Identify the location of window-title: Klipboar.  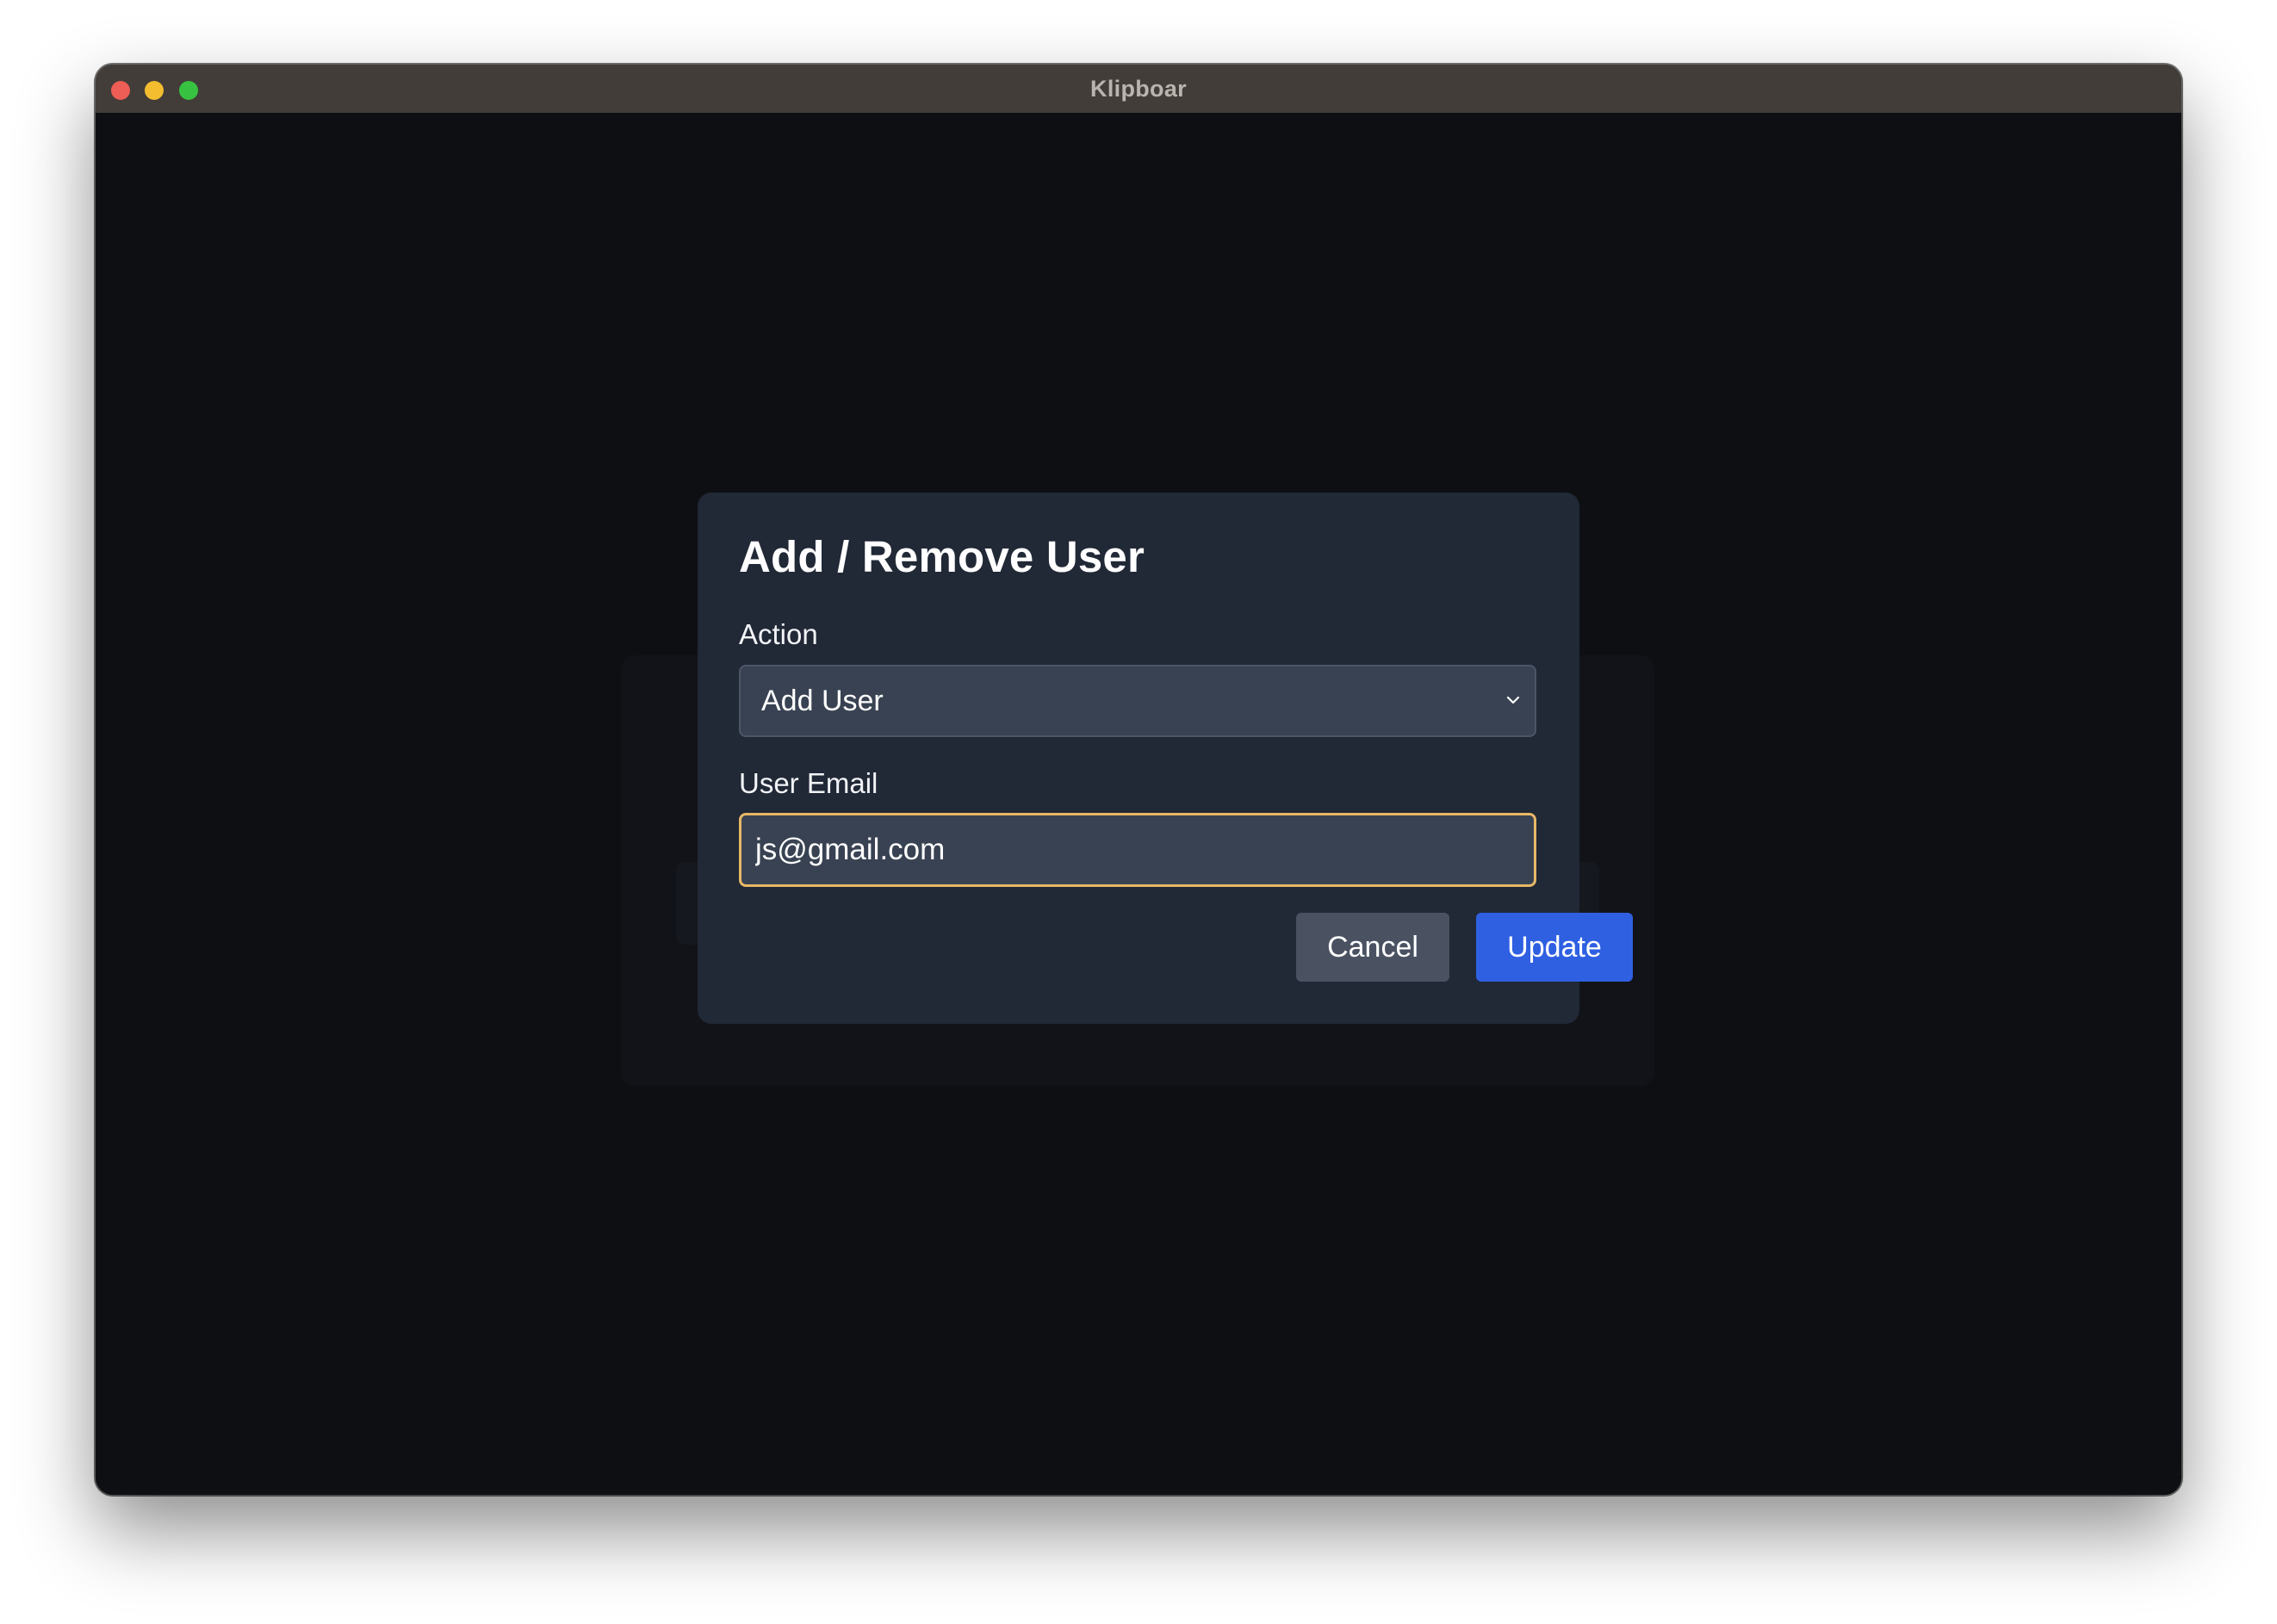
(1138, 88).